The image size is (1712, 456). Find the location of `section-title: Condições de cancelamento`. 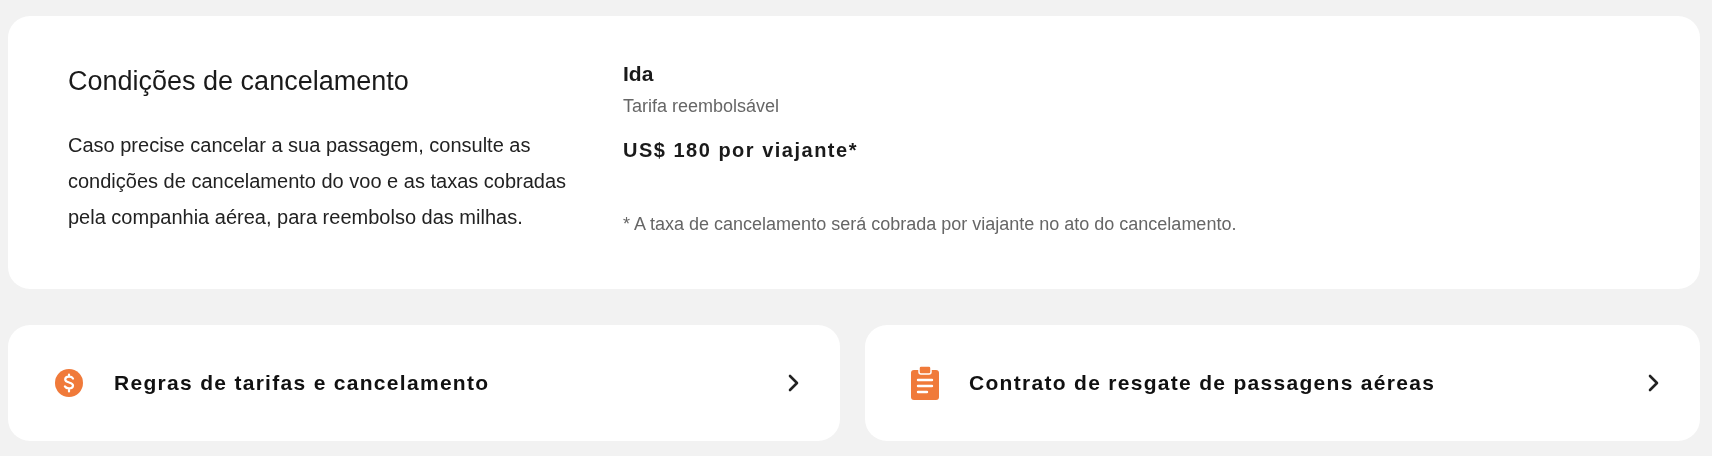

section-title: Condições de cancelamento is located at coordinates (239, 81).